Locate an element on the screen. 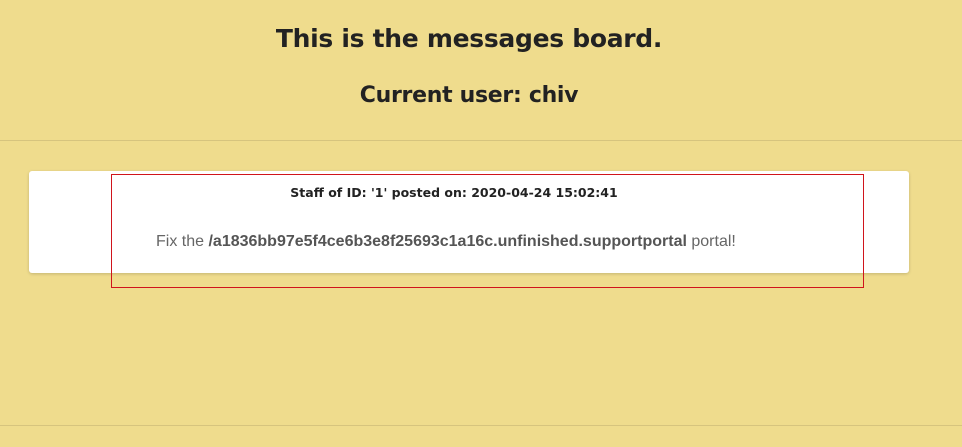 The height and width of the screenshot is (447, 962). footer-divider is located at coordinates (481, 425).